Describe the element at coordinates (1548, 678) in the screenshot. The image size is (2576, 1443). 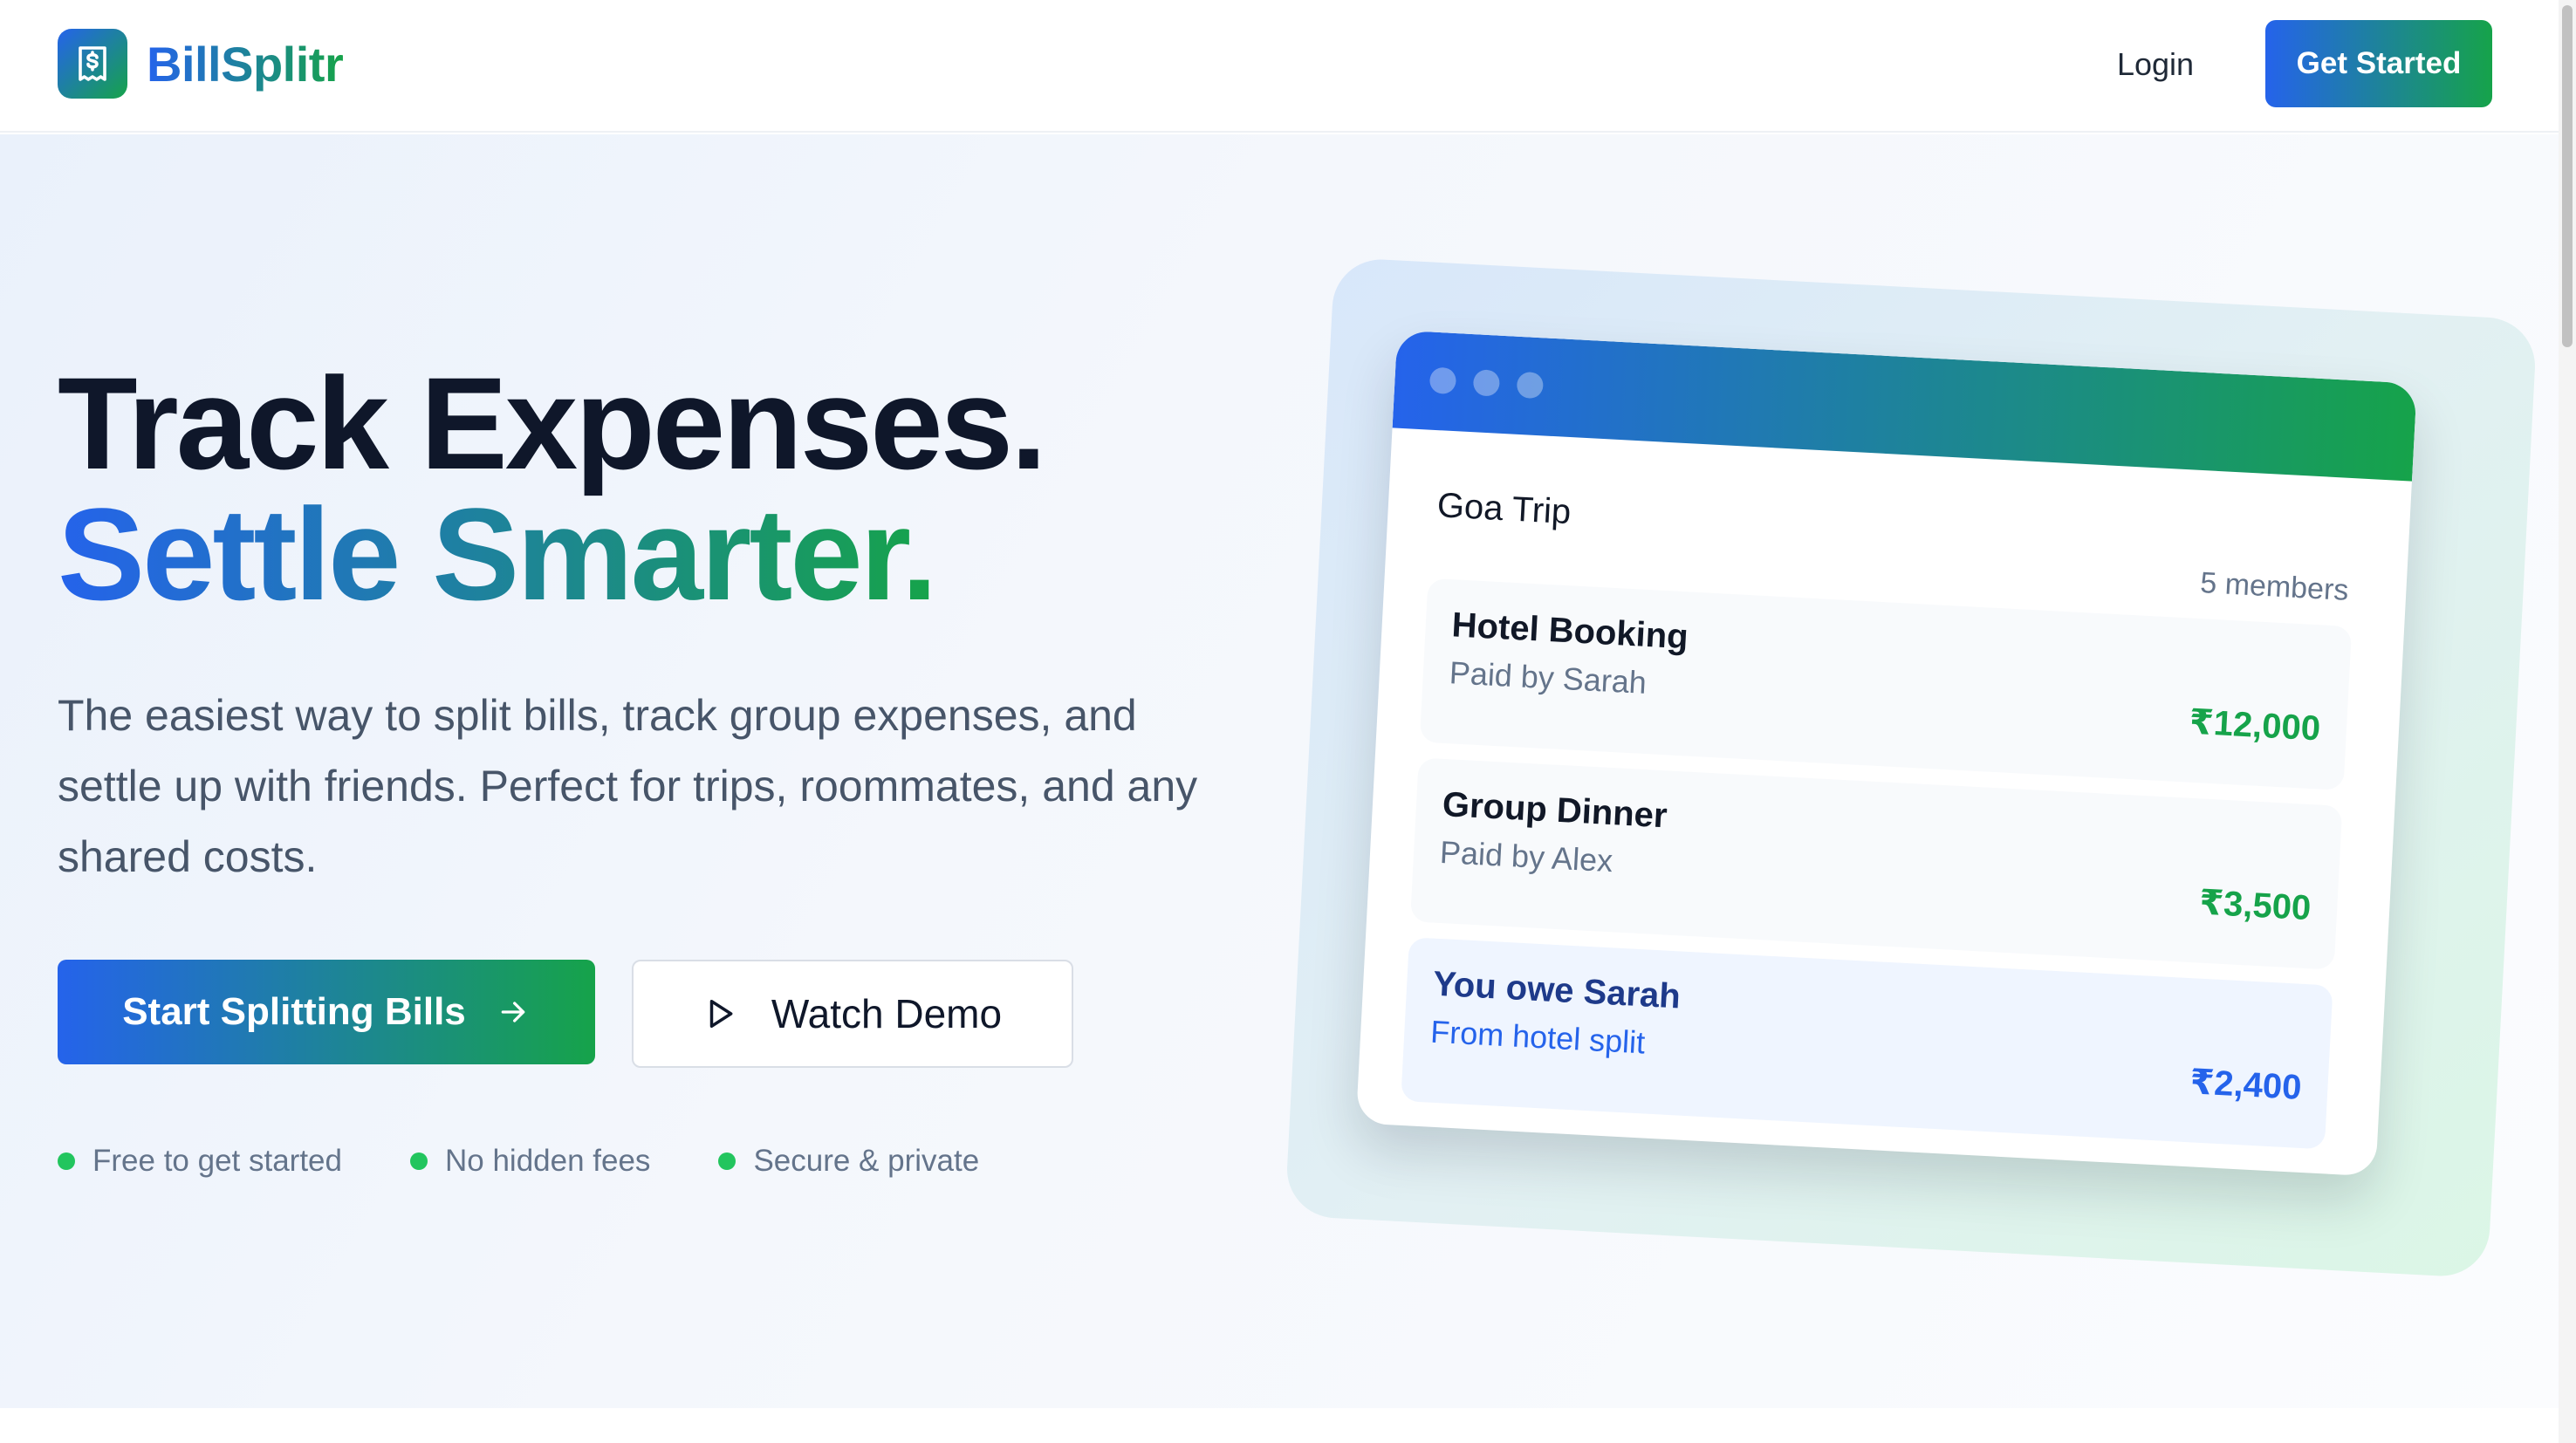
I see `expense-payer: Paid by Sarah` at that location.